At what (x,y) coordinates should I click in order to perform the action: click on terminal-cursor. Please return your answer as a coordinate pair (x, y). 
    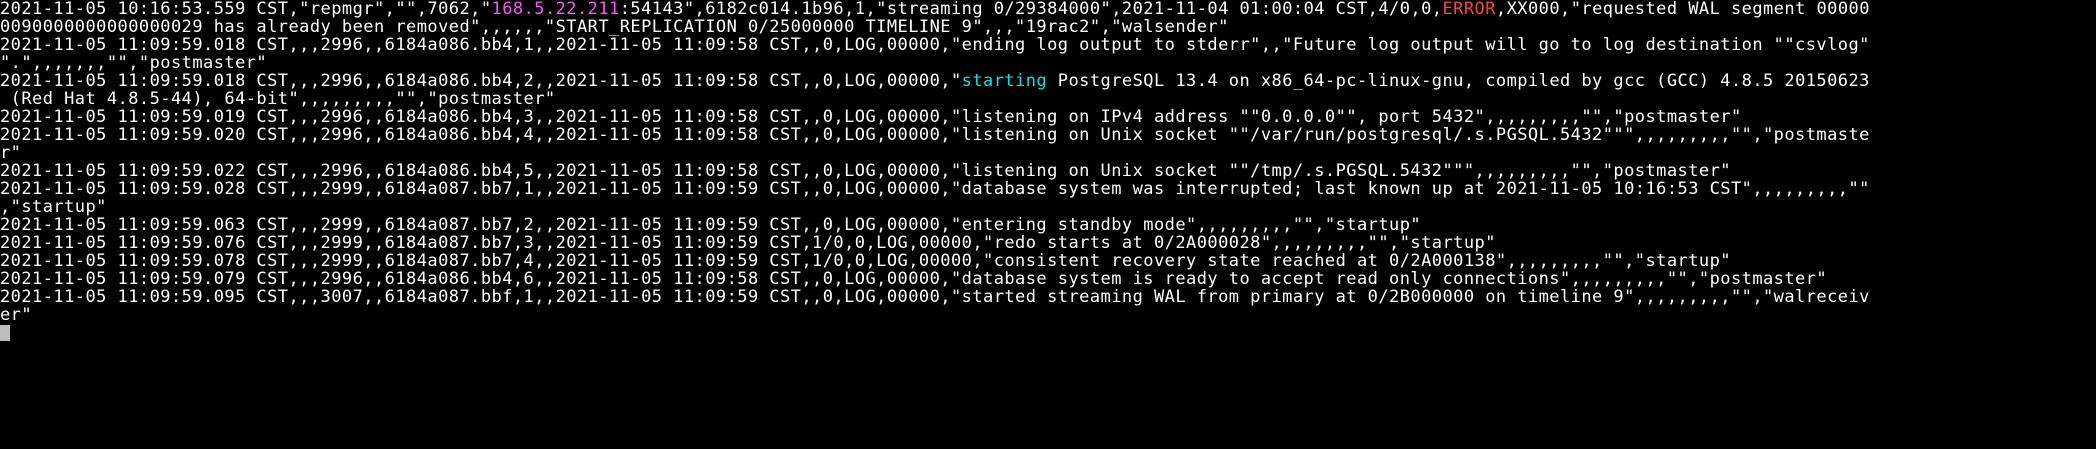
    Looking at the image, I should click on (5, 333).